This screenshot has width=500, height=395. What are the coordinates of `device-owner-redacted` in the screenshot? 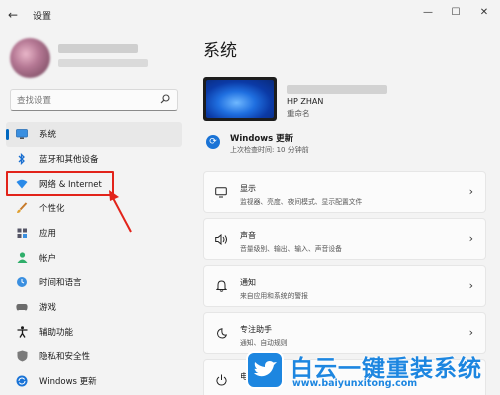 It's located at (337, 89).